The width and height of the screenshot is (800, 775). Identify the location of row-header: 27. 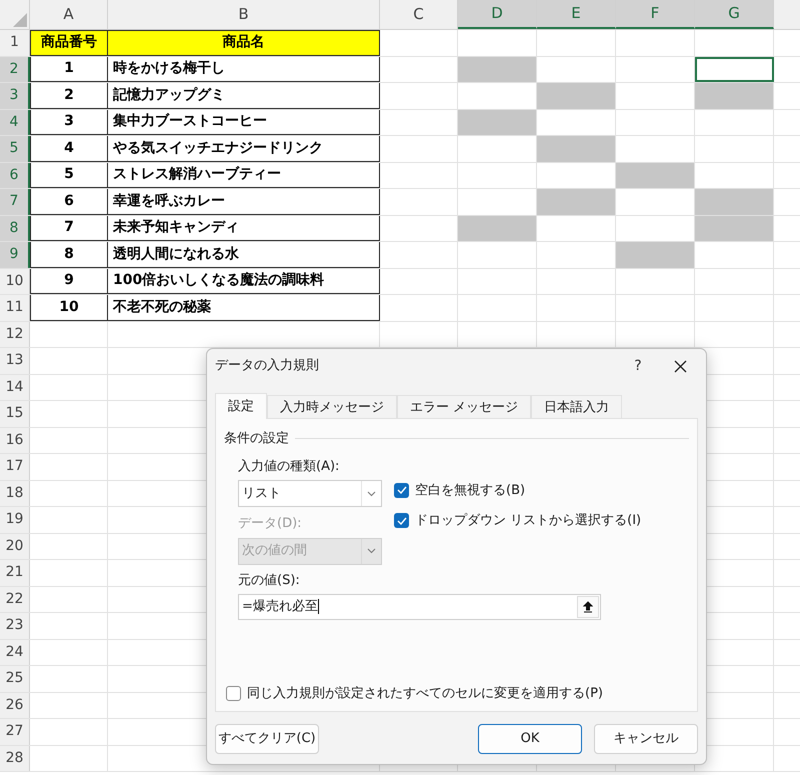
(15, 731).